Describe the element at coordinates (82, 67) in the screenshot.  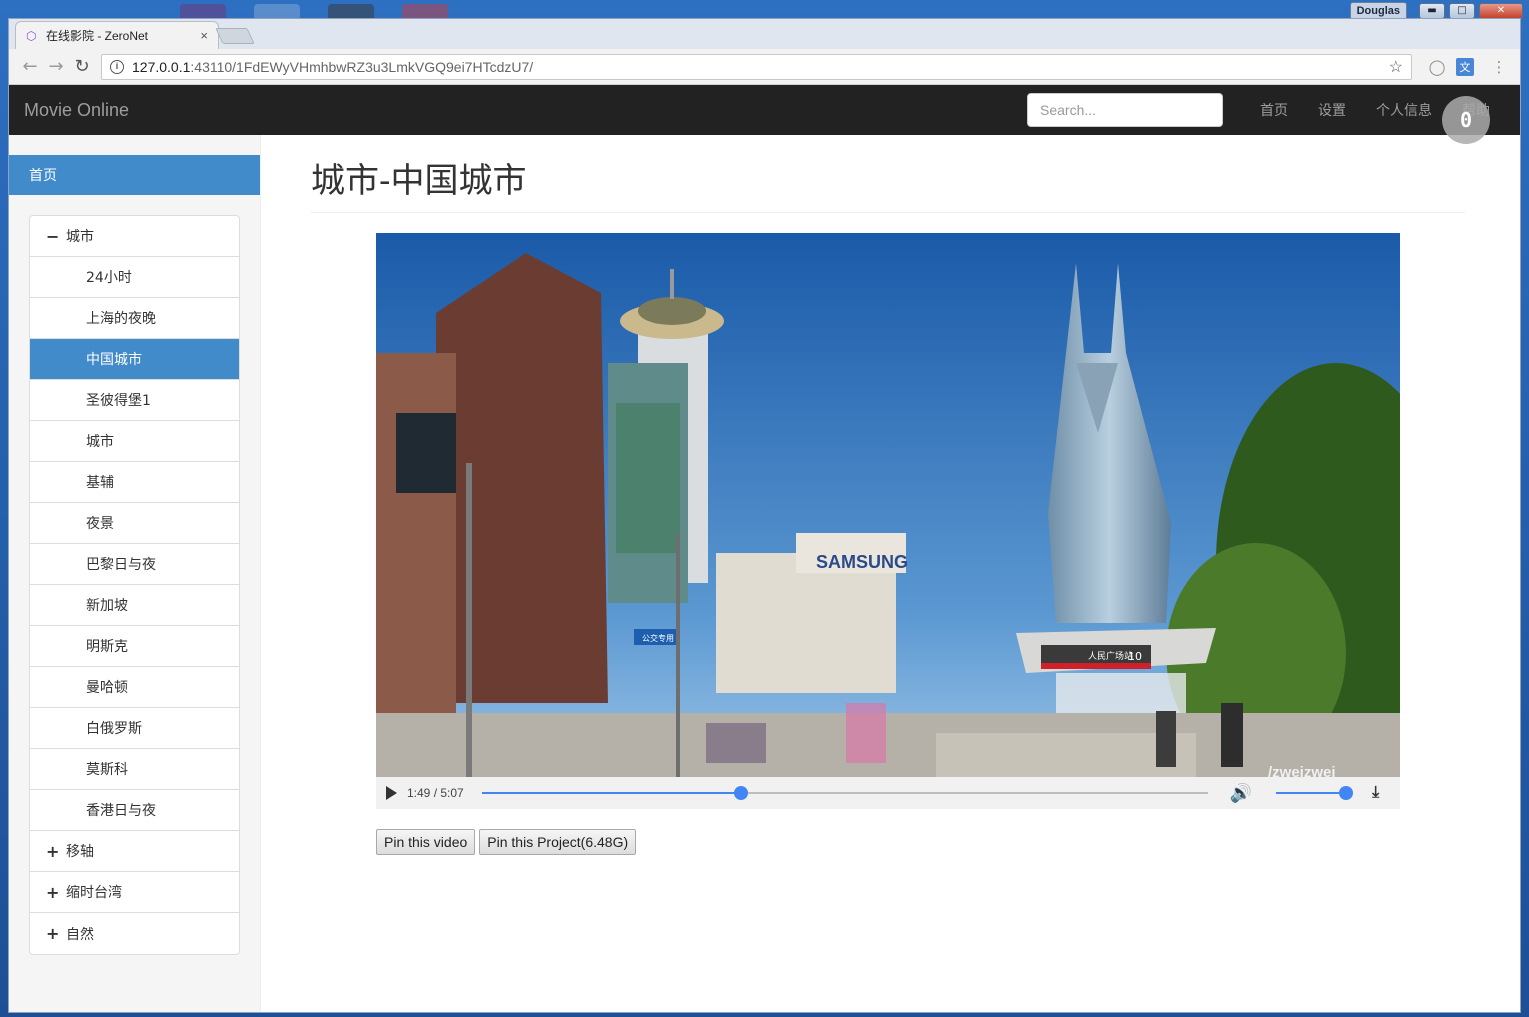
I see `reload-icon: ↻` at that location.